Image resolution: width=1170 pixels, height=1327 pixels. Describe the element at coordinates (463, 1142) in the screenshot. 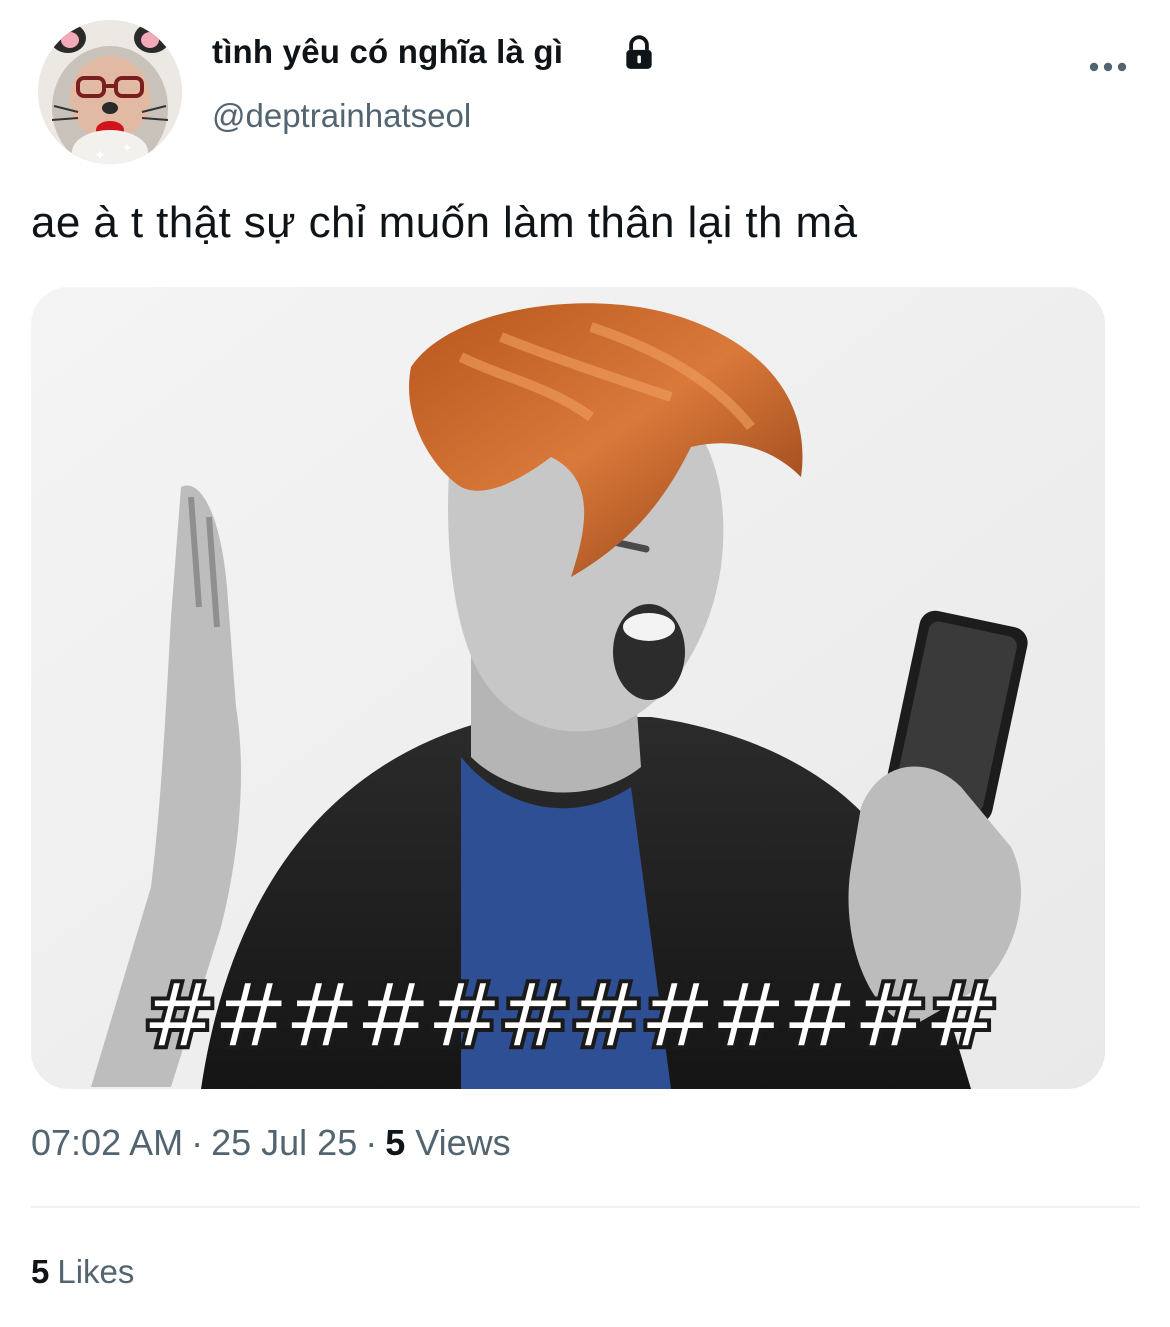

I see `views-label: Views` at that location.